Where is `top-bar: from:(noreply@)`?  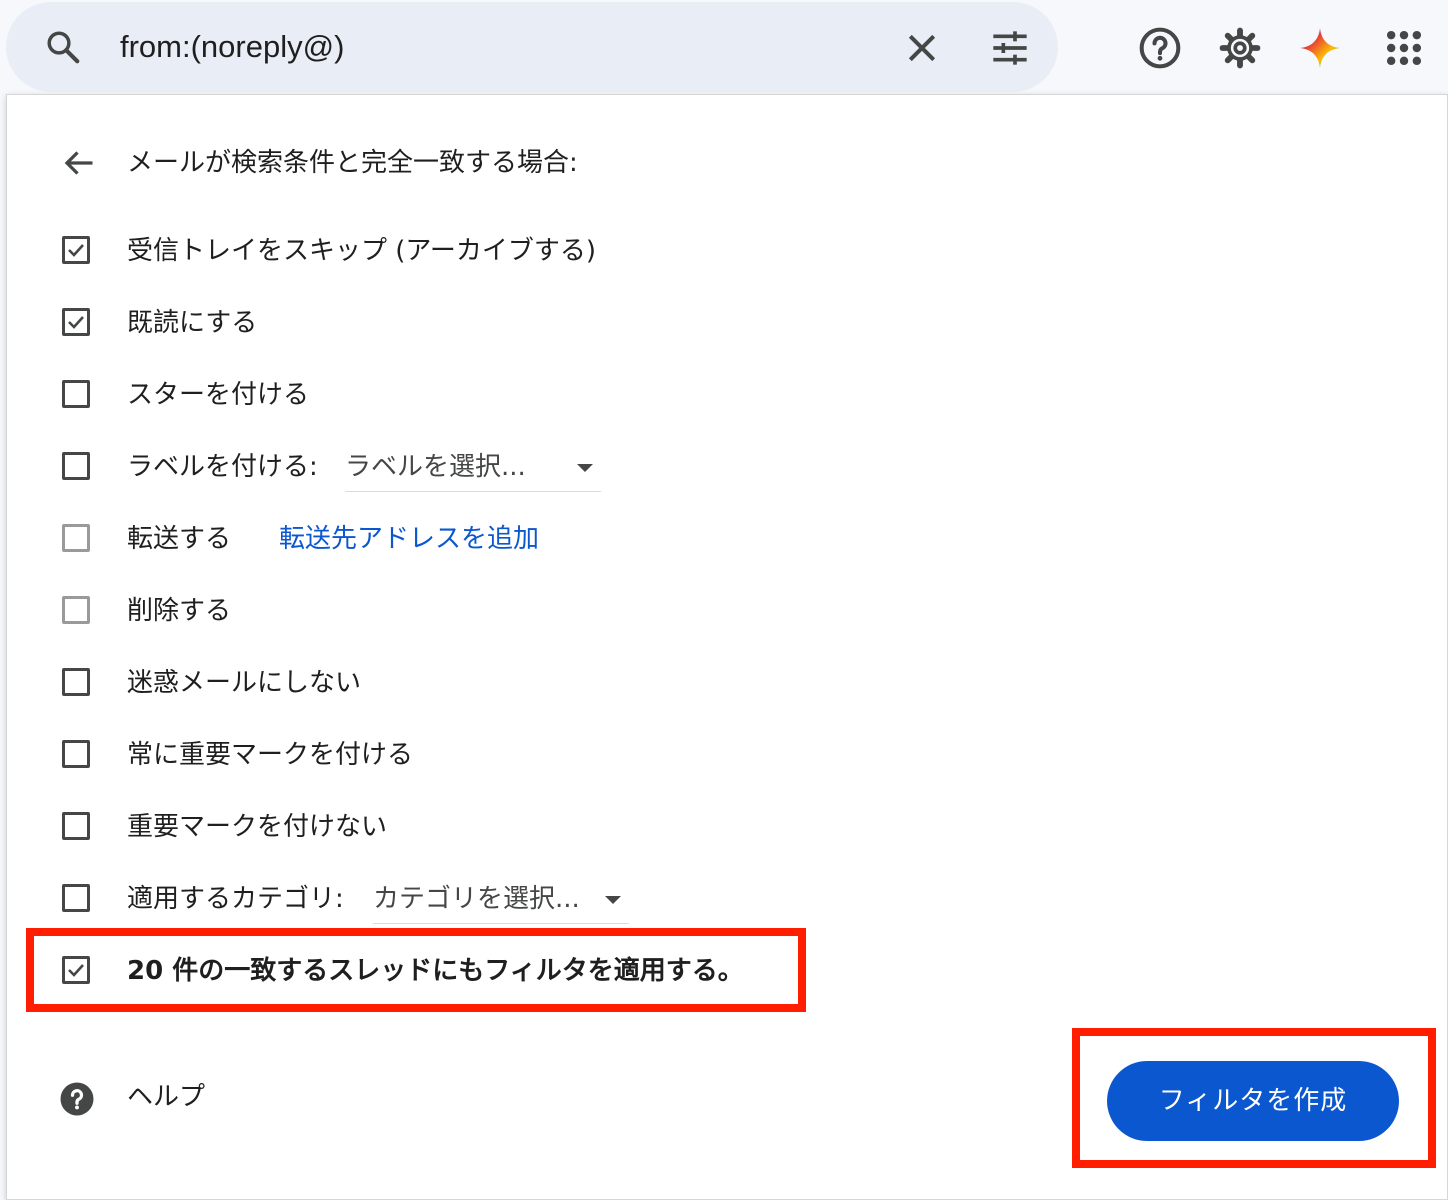
top-bar: from:(noreply@) is located at coordinates (724, 48).